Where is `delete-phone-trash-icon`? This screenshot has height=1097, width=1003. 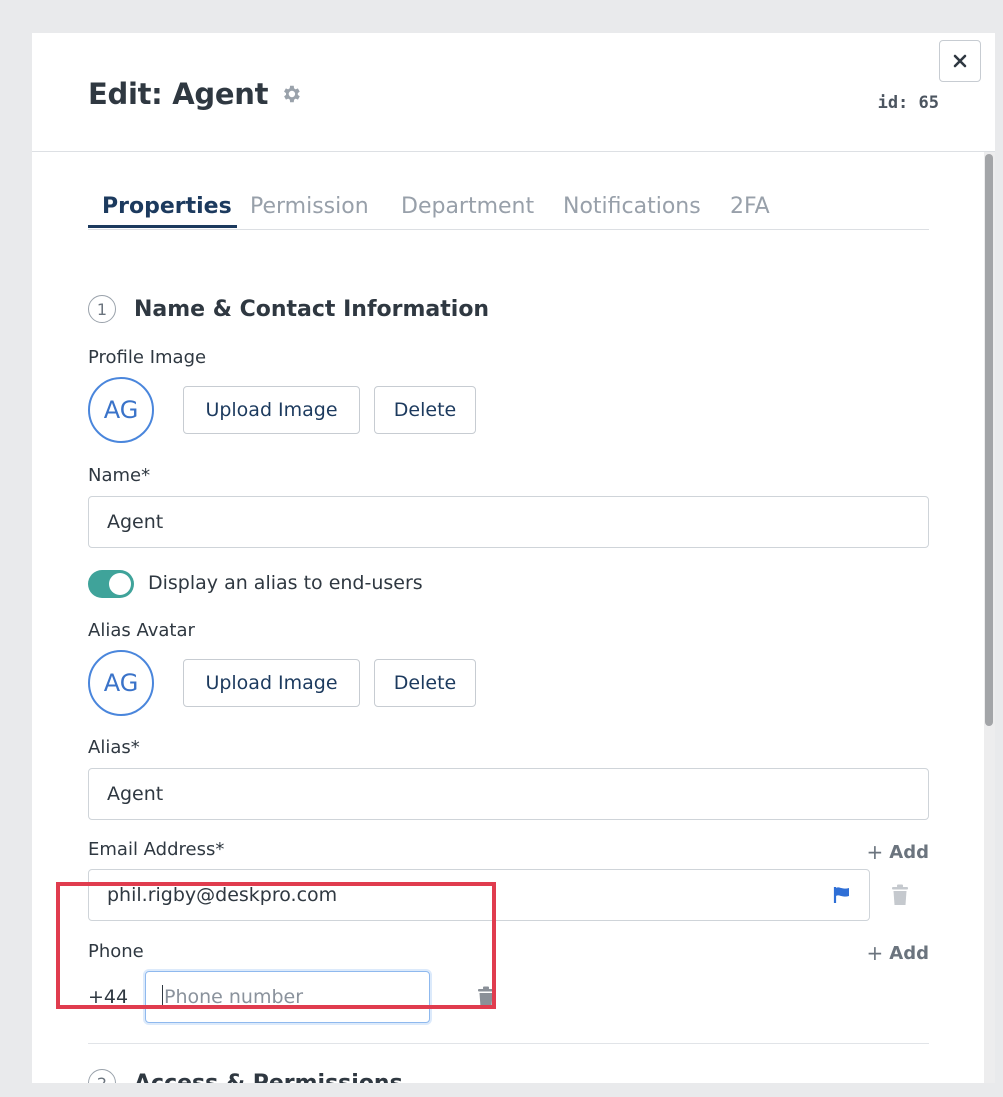
delete-phone-trash-icon is located at coordinates (486, 997).